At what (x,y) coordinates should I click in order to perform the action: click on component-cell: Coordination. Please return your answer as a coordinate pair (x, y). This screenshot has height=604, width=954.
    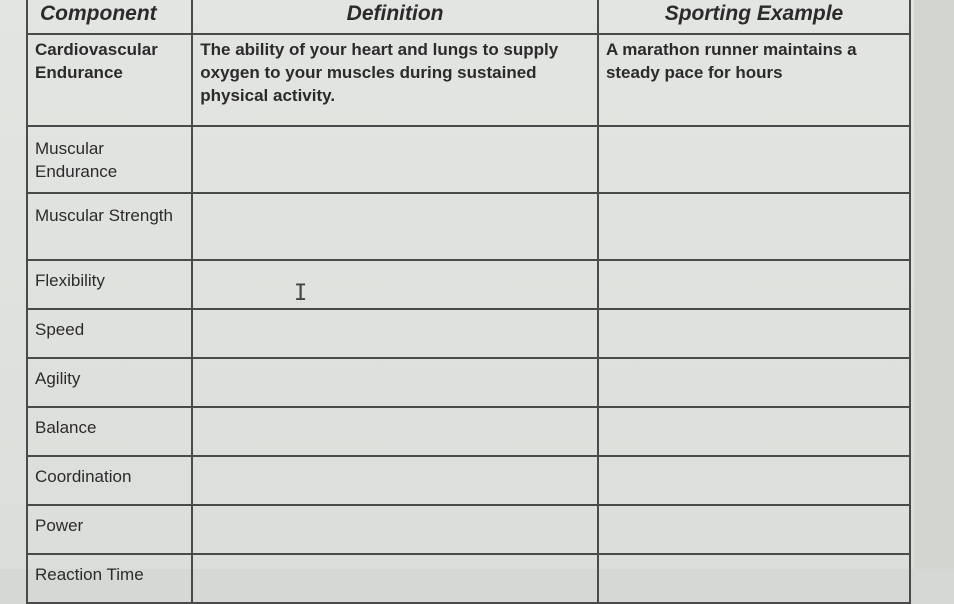
    Looking at the image, I should click on (109, 480).